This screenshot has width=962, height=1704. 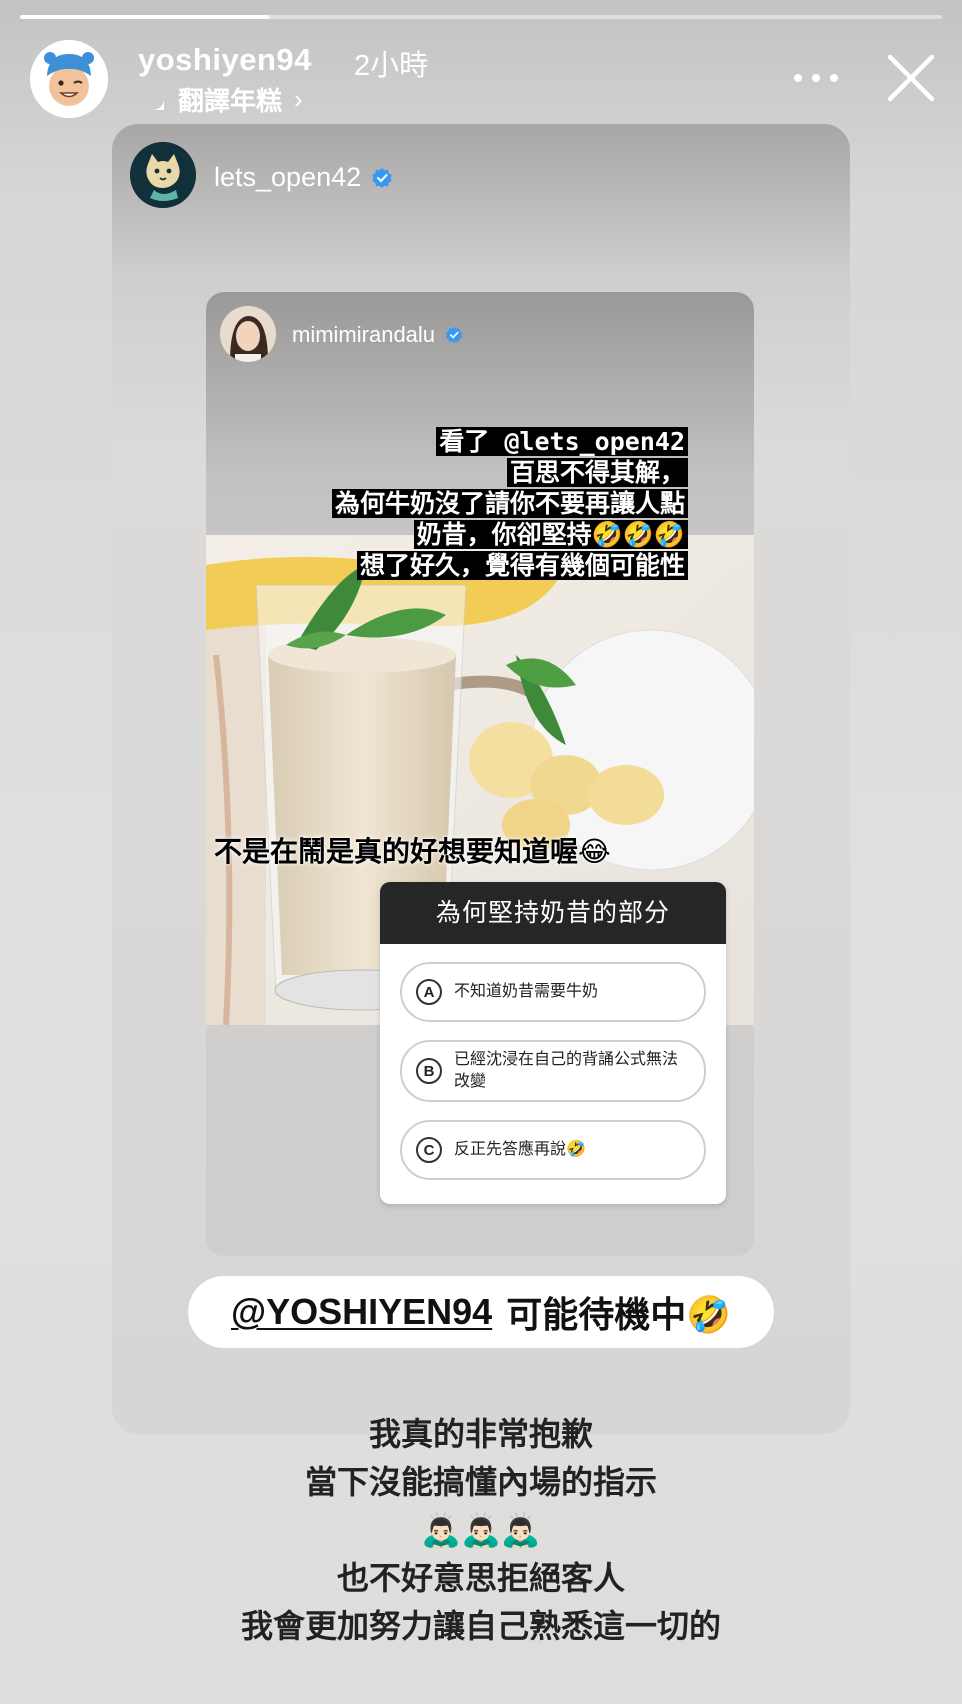 I want to click on more-options-button, so click(x=816, y=78).